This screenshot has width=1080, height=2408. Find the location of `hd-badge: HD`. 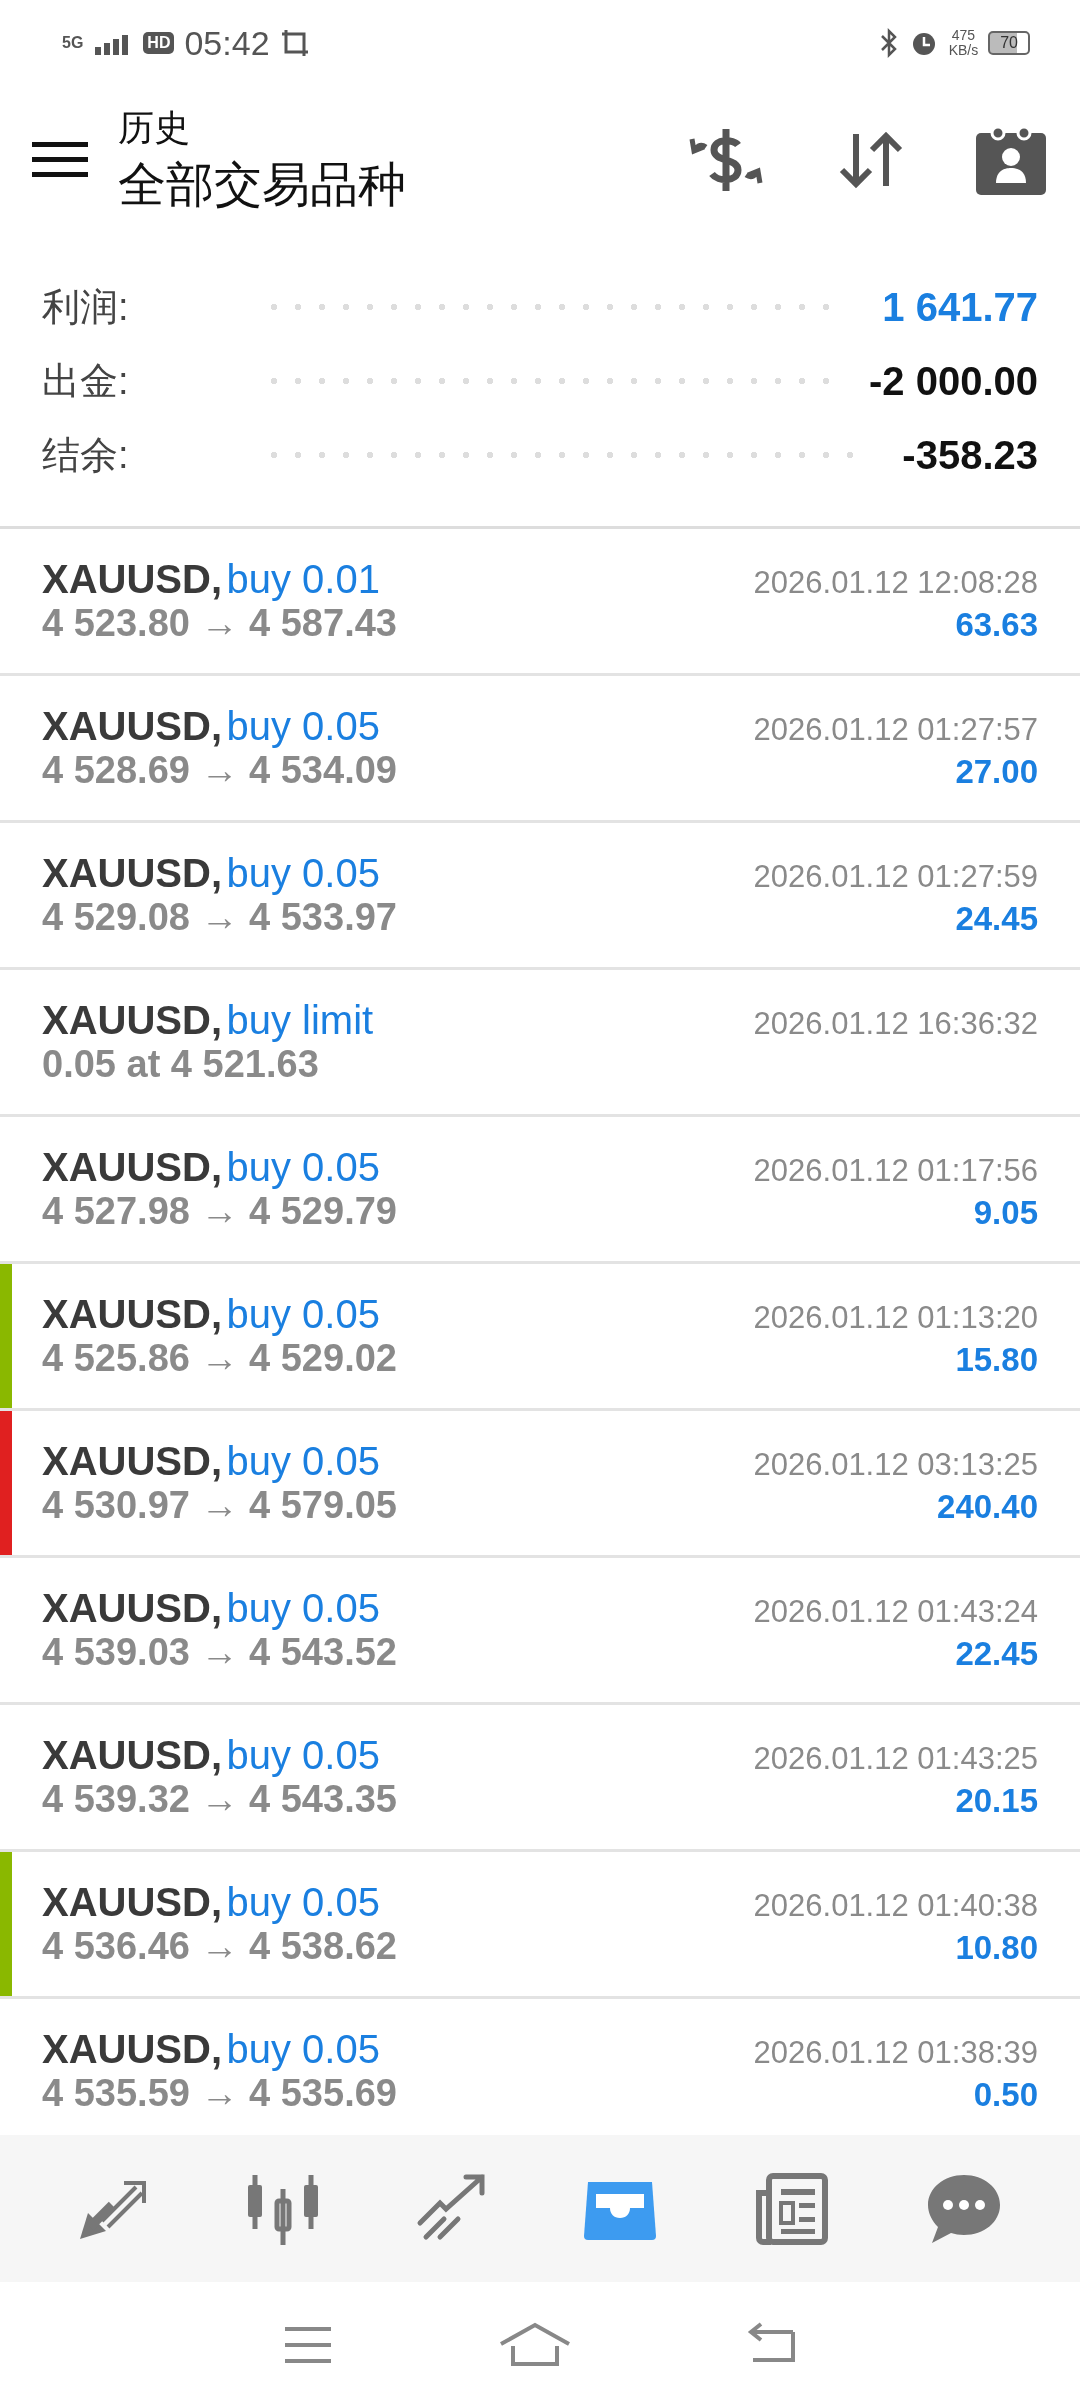

hd-badge: HD is located at coordinates (159, 43).